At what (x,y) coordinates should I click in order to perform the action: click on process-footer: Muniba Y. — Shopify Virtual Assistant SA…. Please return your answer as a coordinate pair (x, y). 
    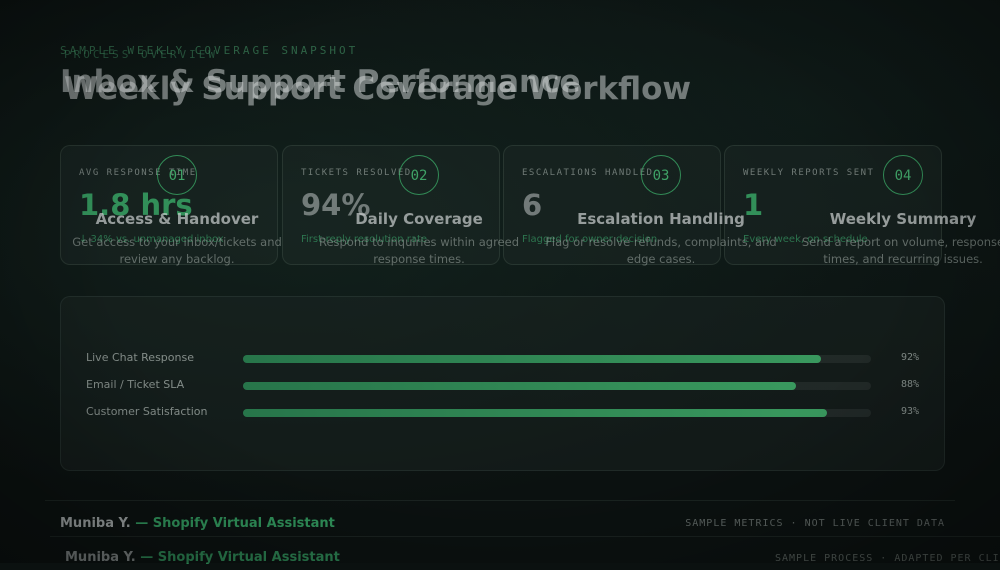
    Looking at the image, I should click on (532, 560).